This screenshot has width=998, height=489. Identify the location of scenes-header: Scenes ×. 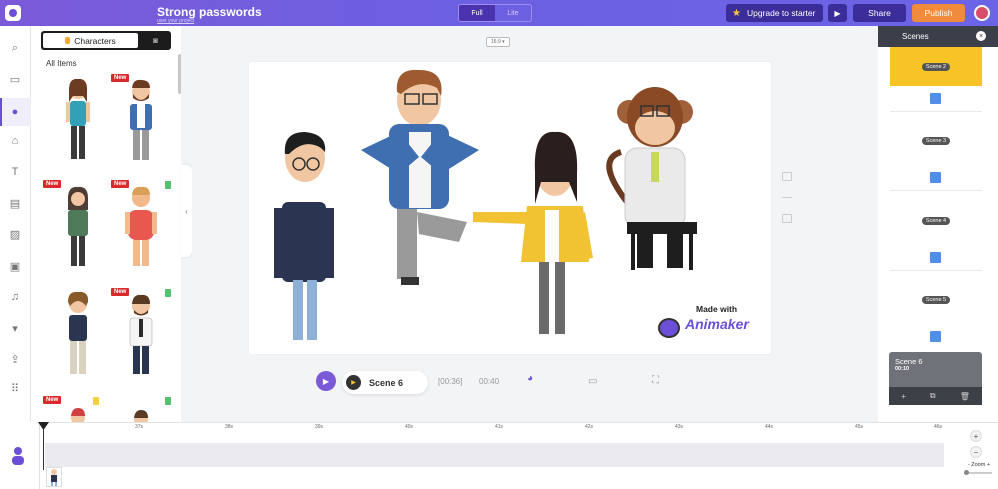
(938, 36).